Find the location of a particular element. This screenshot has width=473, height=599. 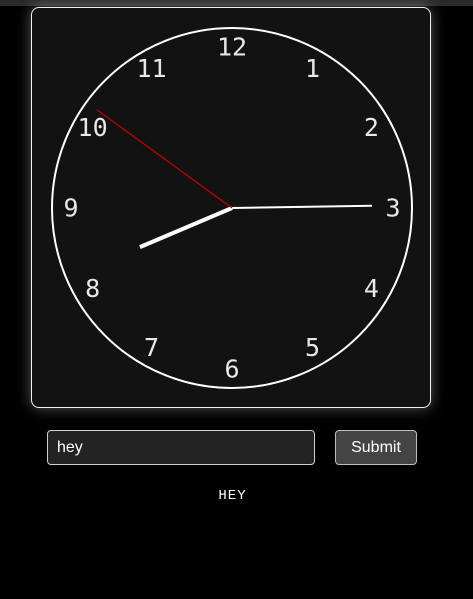

output-text: HEY is located at coordinates (232, 496).